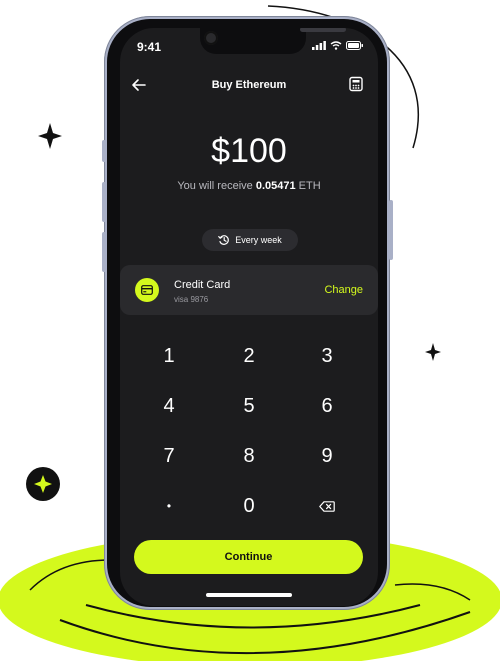  I want to click on signal-icon, so click(319, 45).